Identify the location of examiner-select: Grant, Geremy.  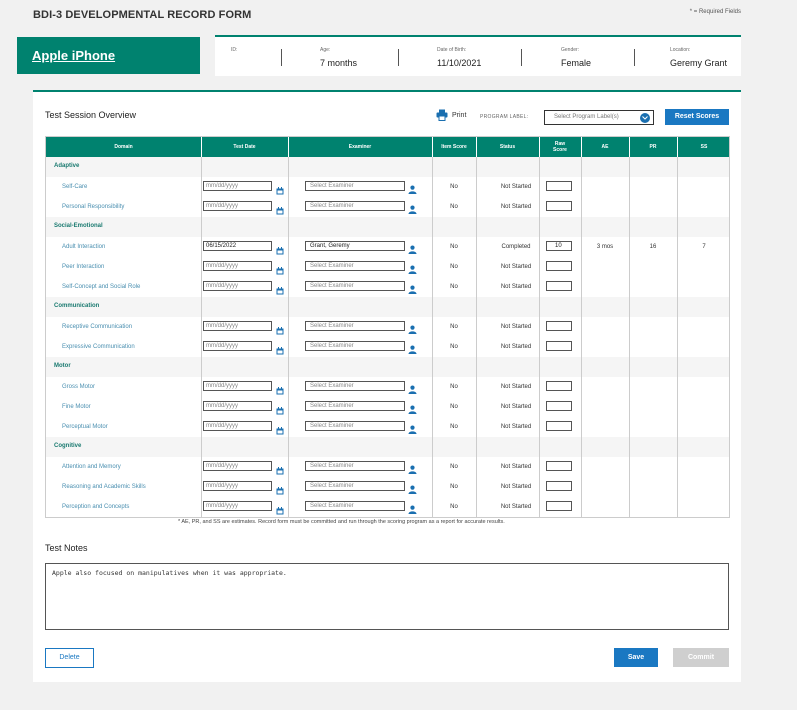
(355, 246).